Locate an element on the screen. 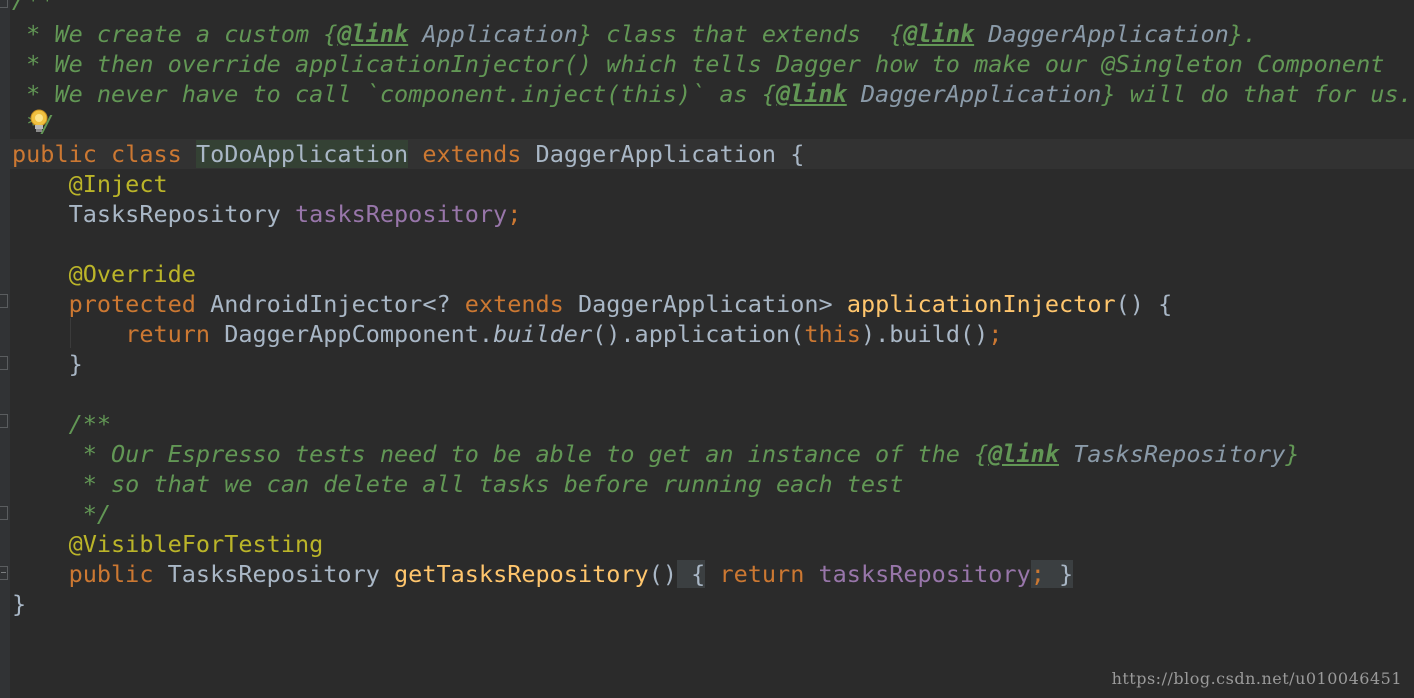 The width and height of the screenshot is (1414, 698). editor-gutter is located at coordinates (5, 349).